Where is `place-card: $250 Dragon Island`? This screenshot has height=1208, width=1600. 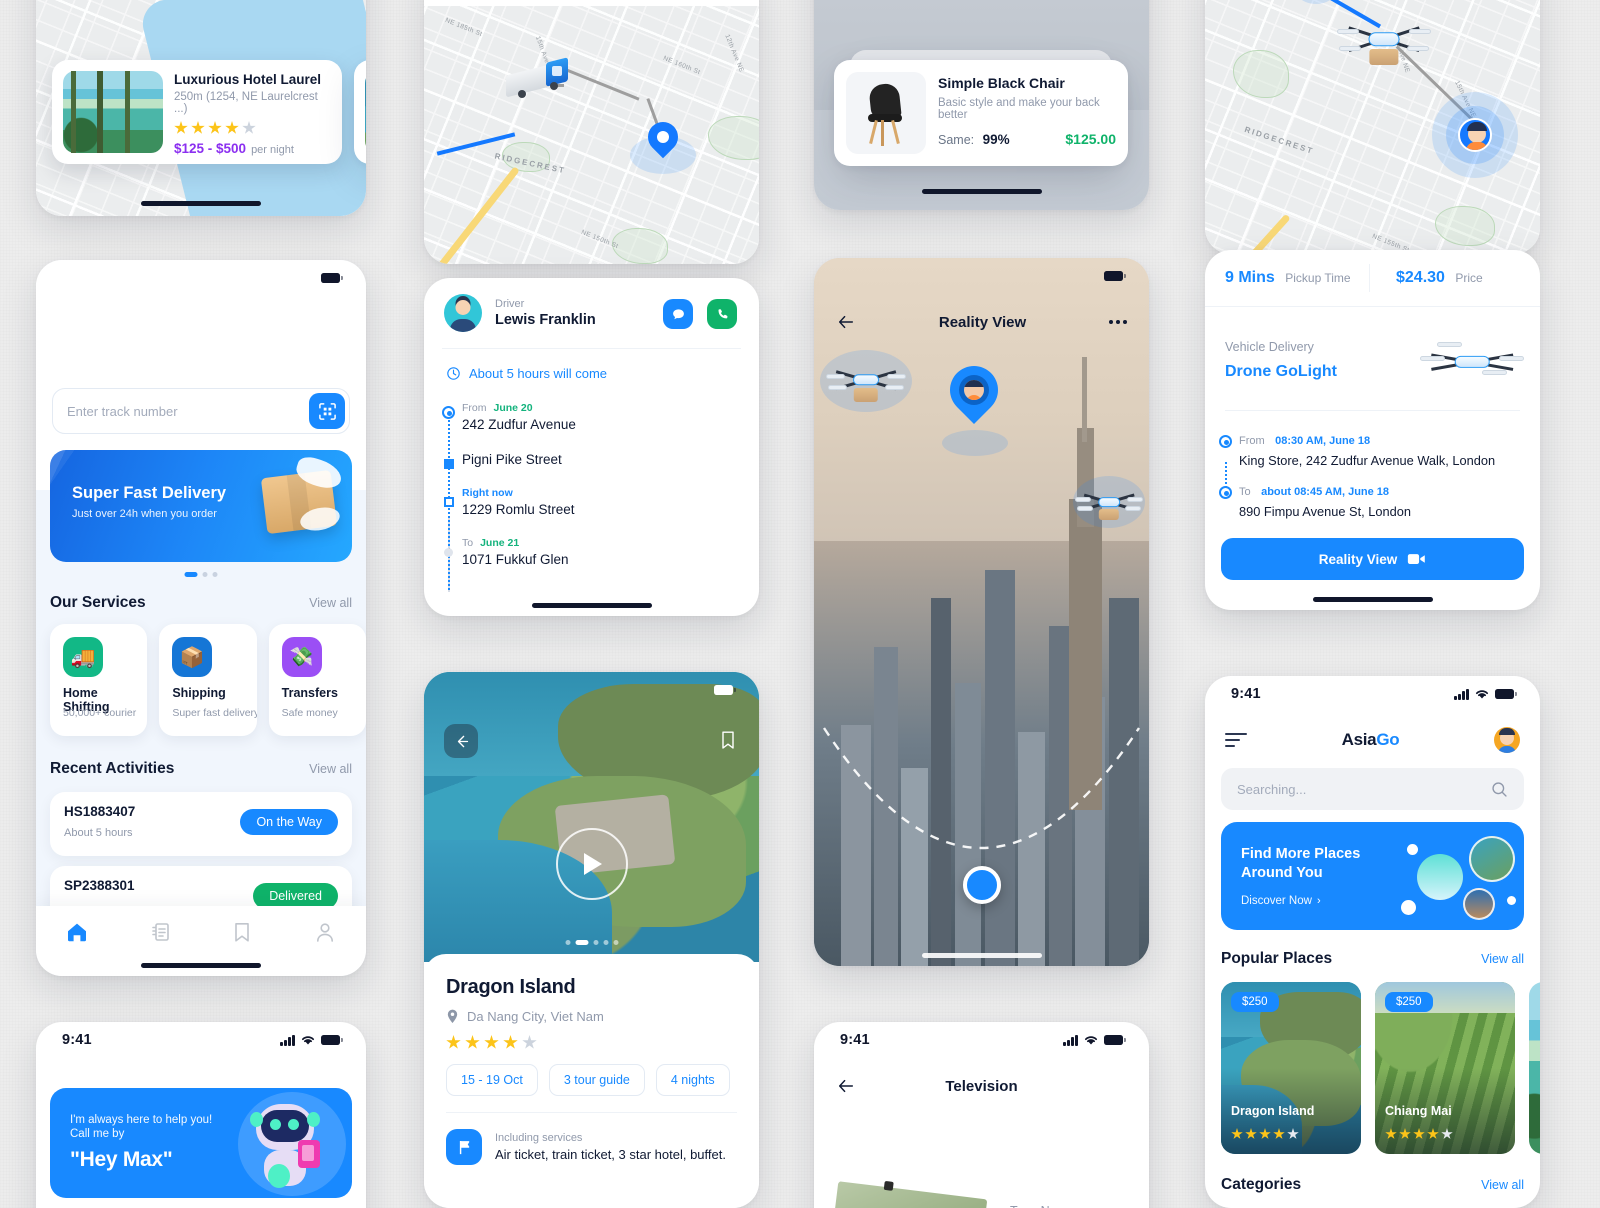 place-card: $250 Dragon Island is located at coordinates (1291, 1068).